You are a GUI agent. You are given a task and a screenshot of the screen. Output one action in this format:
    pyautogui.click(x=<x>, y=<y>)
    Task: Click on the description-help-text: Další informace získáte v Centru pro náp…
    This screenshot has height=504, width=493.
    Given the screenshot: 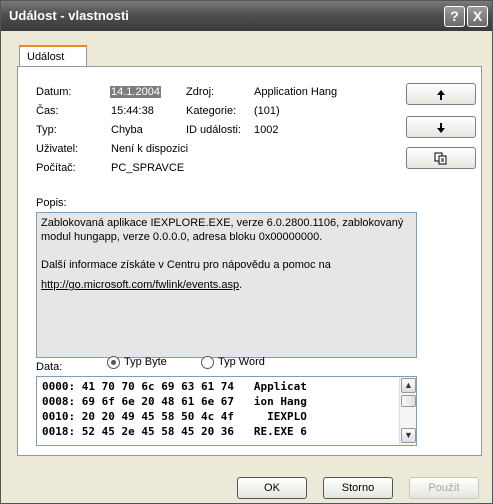 What is the action you would take?
    pyautogui.click(x=186, y=265)
    